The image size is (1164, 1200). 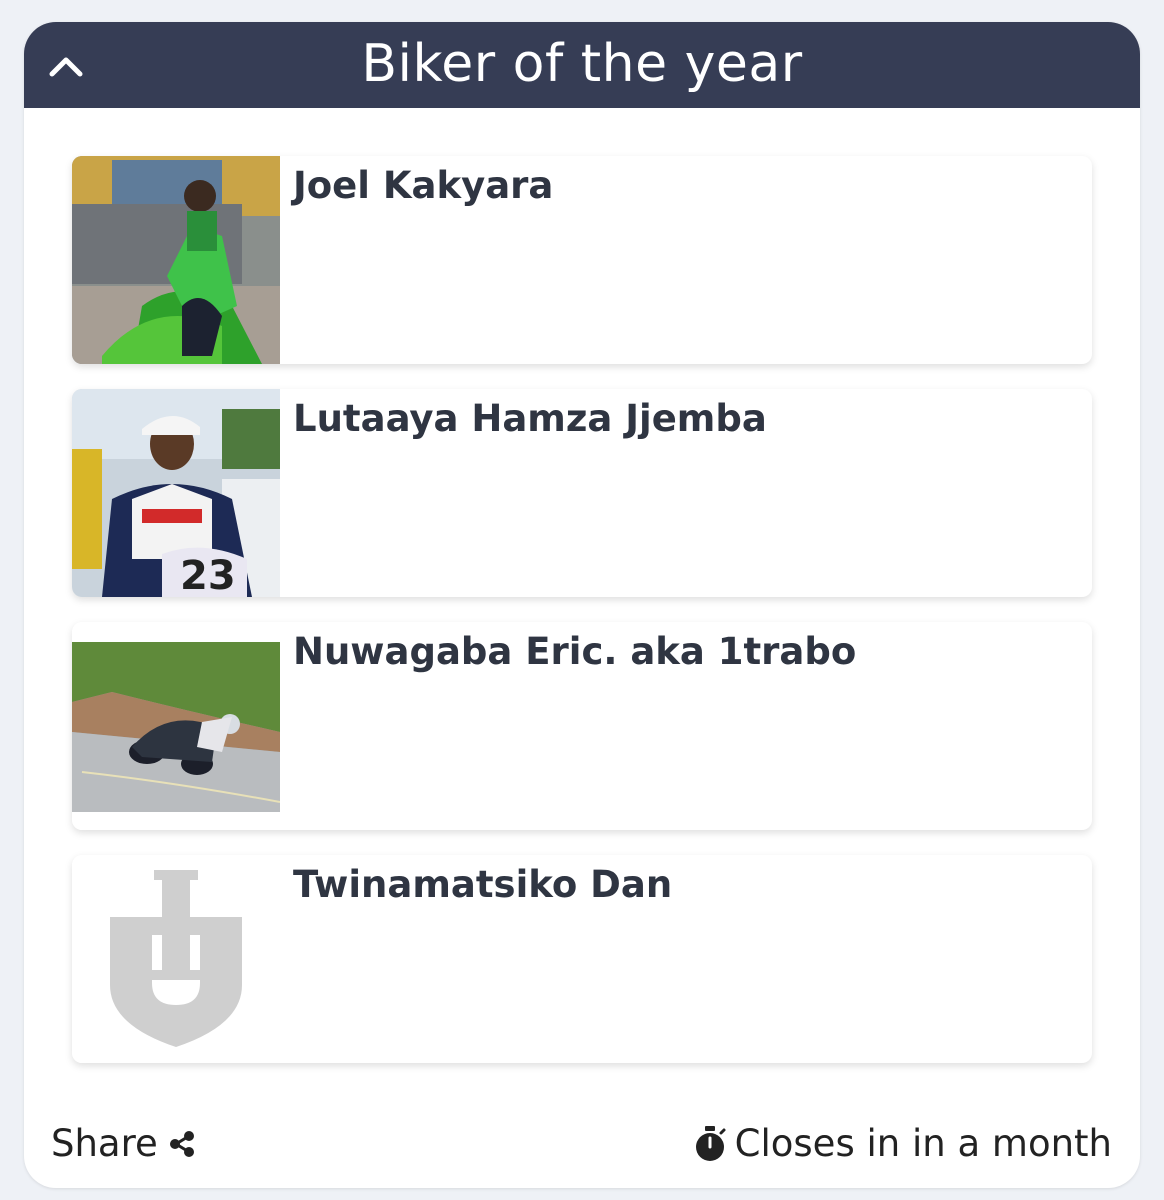 I want to click on candidate-name: Lutaaya Hamza Jjemba, so click(x=530, y=418).